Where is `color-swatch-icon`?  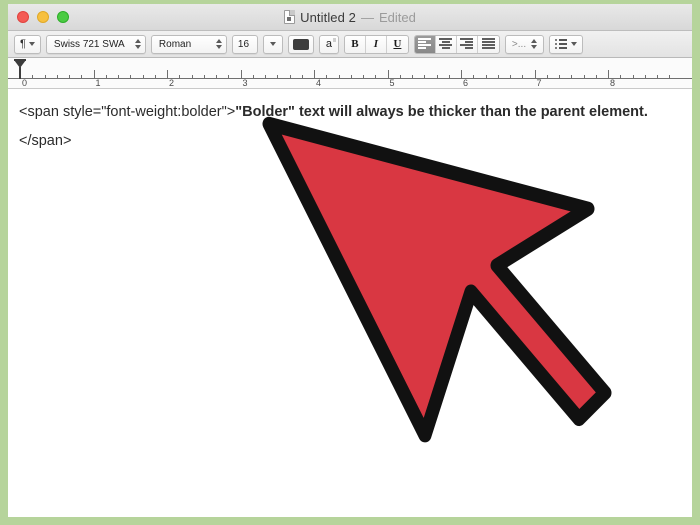 color-swatch-icon is located at coordinates (300, 44).